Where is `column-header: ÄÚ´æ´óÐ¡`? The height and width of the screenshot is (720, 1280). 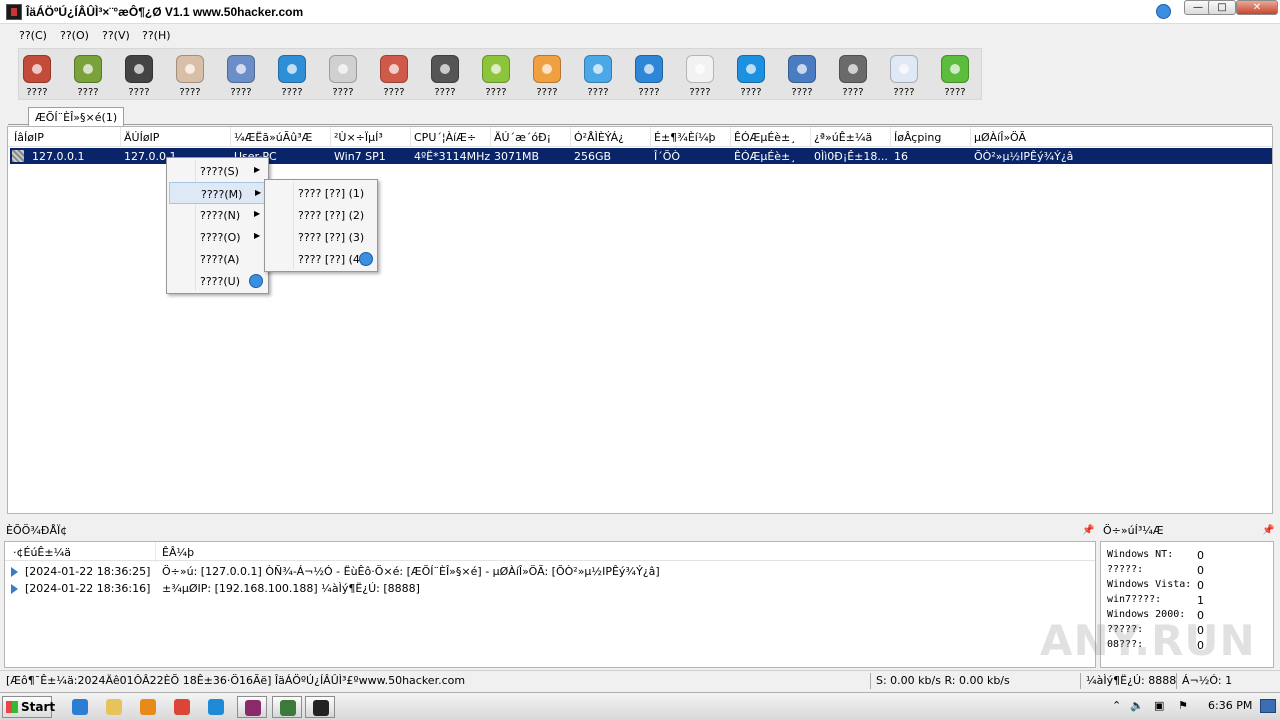
column-header: ÄÚ´æ´óÐ¡ is located at coordinates (522, 137).